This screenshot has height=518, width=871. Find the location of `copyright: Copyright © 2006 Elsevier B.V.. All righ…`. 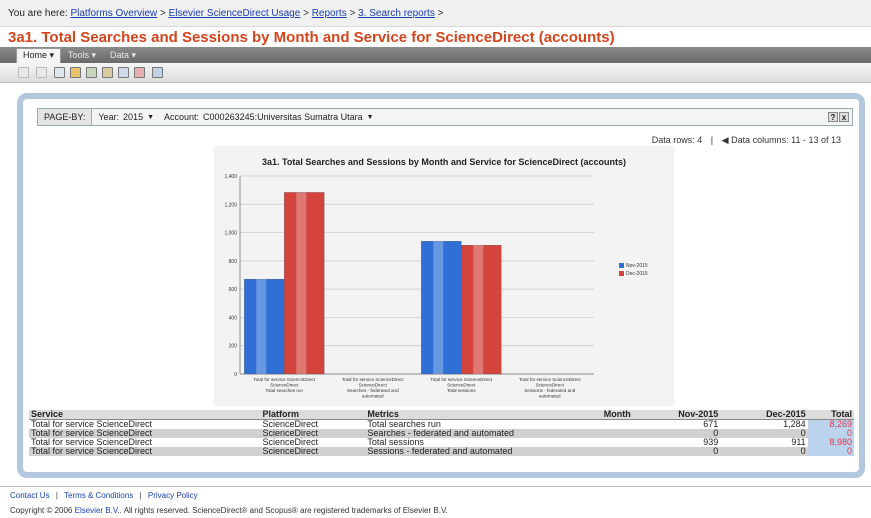

copyright: Copyright © 2006 Elsevier B.V.. All righ… is located at coordinates (229, 510).